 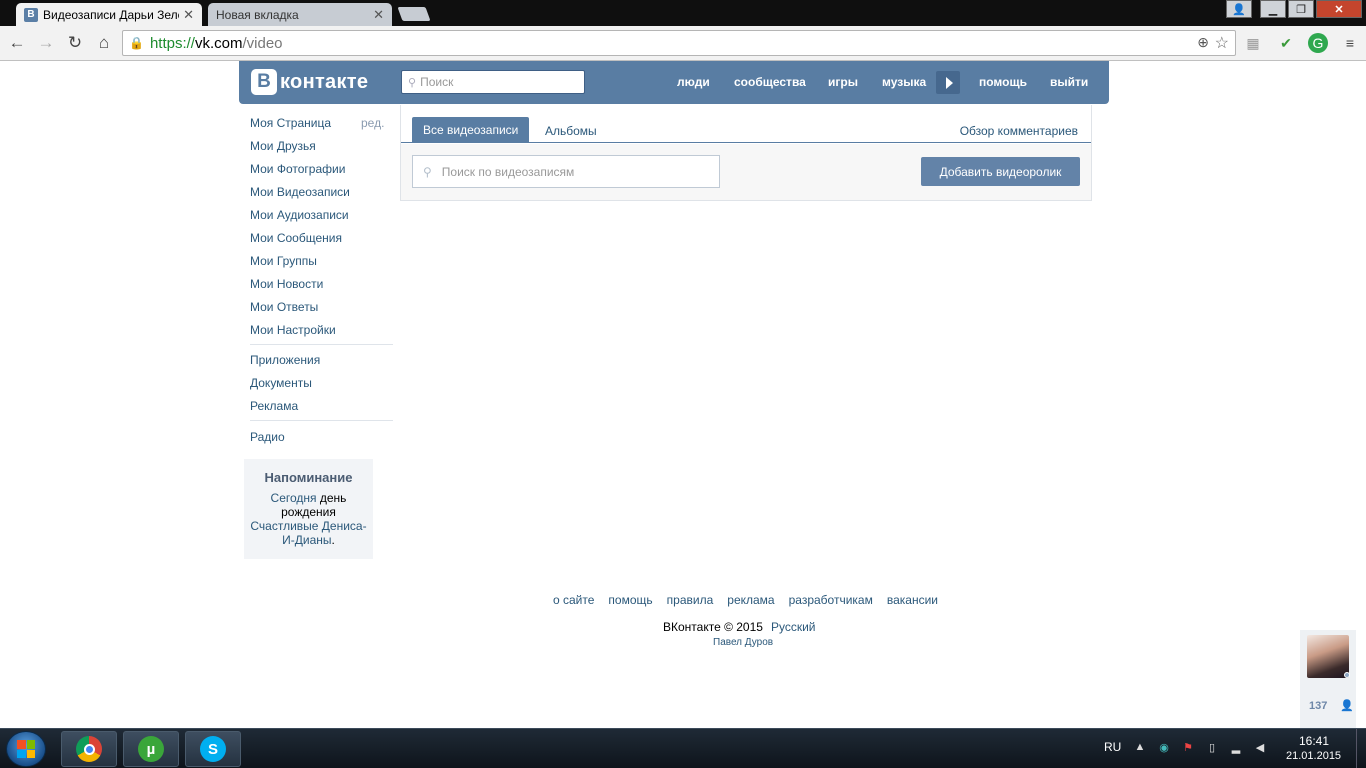 I want to click on network-signal-icon: ▂, so click(x=1236, y=747).